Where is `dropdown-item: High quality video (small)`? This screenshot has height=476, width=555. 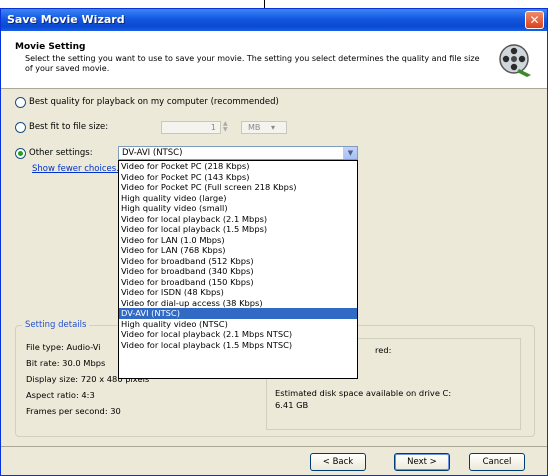 dropdown-item: High quality video (small) is located at coordinates (238, 208).